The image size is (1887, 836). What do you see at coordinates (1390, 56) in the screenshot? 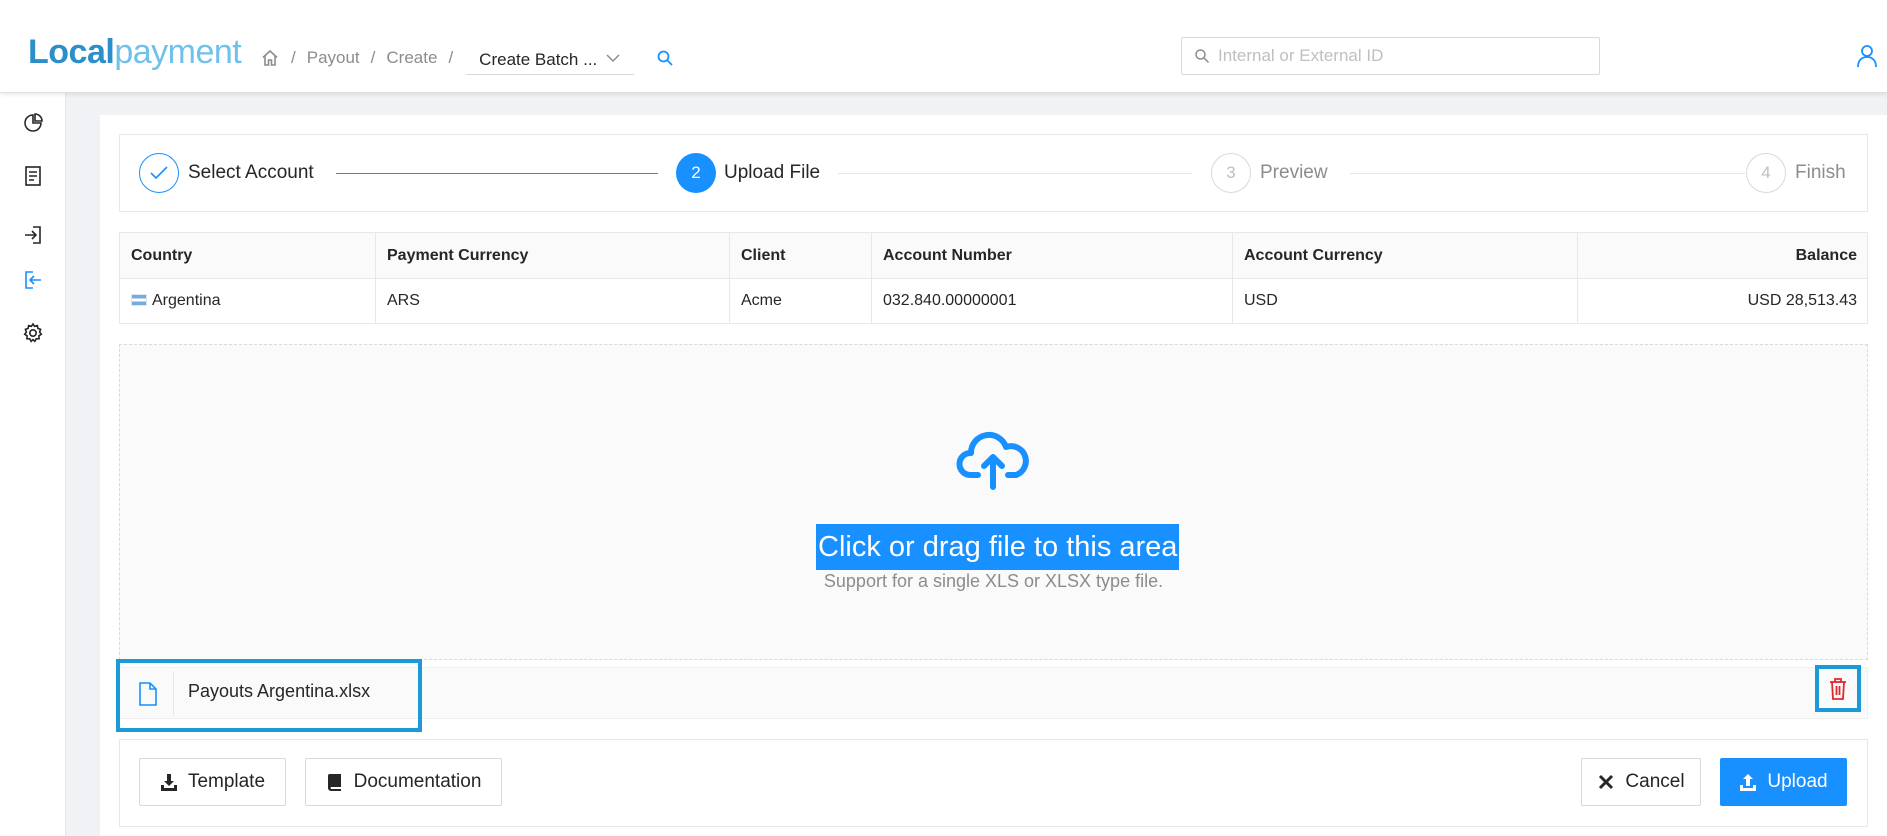
I see `id-search-input: Internal or External ID` at bounding box center [1390, 56].